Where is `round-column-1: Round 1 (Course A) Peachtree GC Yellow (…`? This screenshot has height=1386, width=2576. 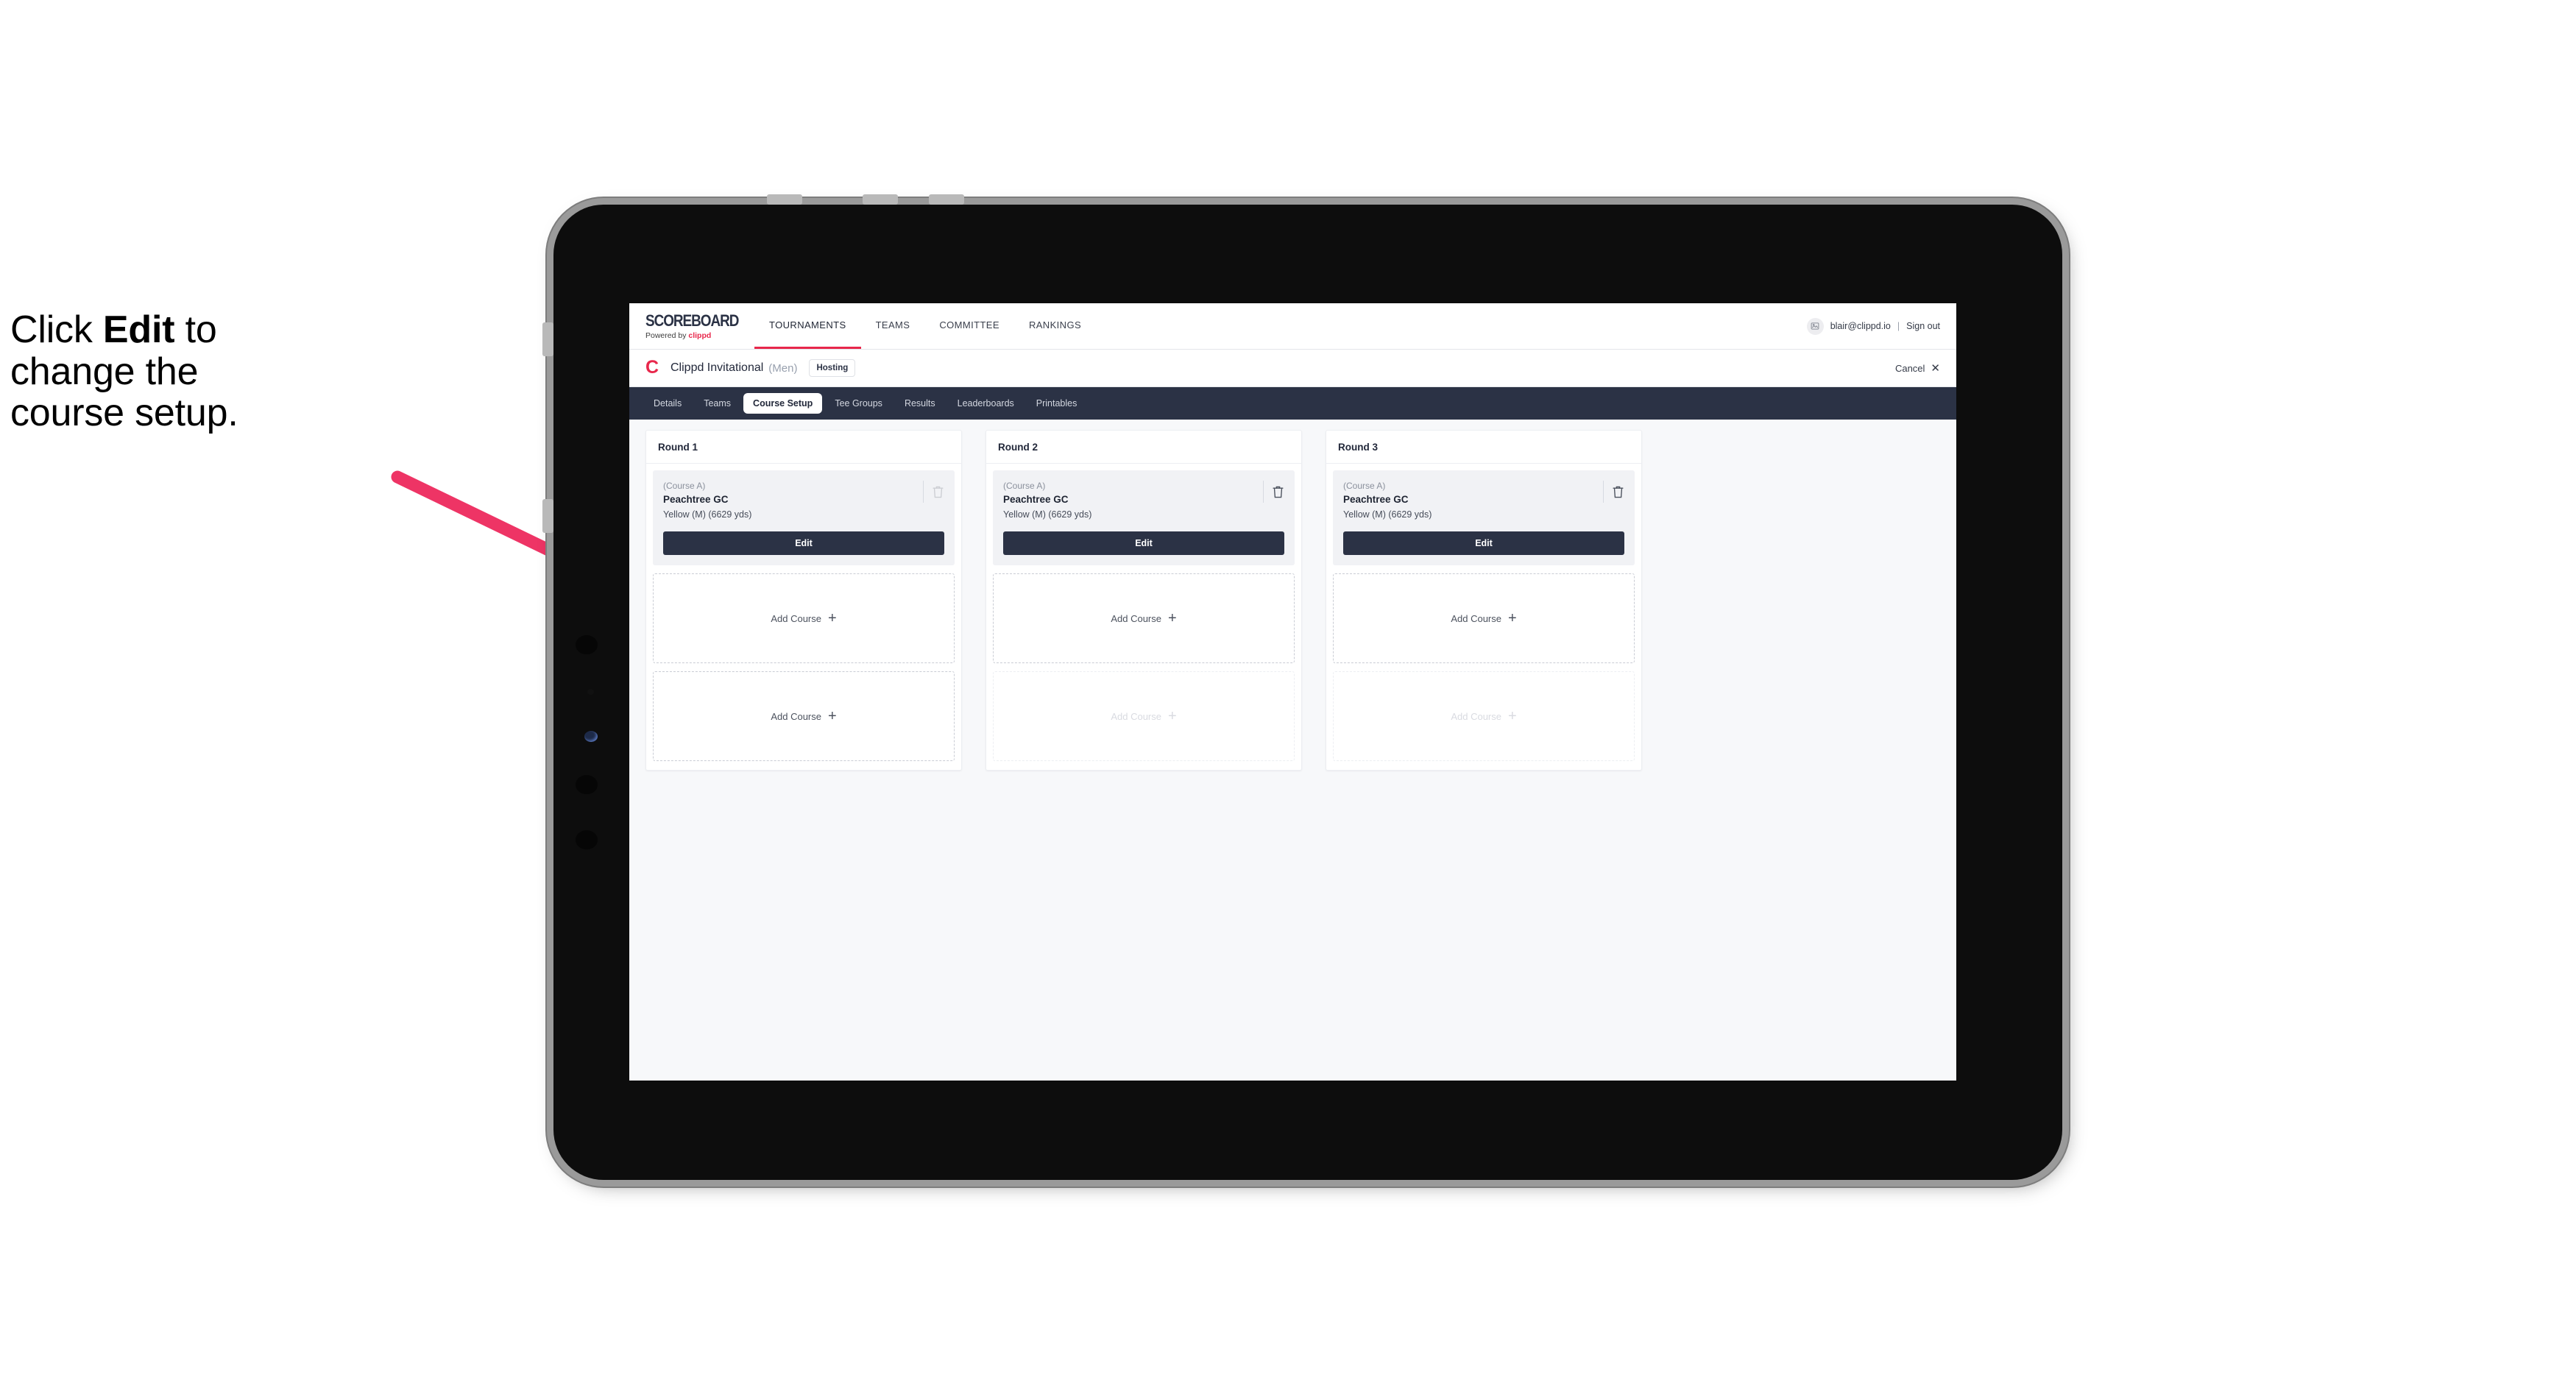 round-column-1: Round 1 (Course A) Peachtree GC Yellow (… is located at coordinates (804, 600).